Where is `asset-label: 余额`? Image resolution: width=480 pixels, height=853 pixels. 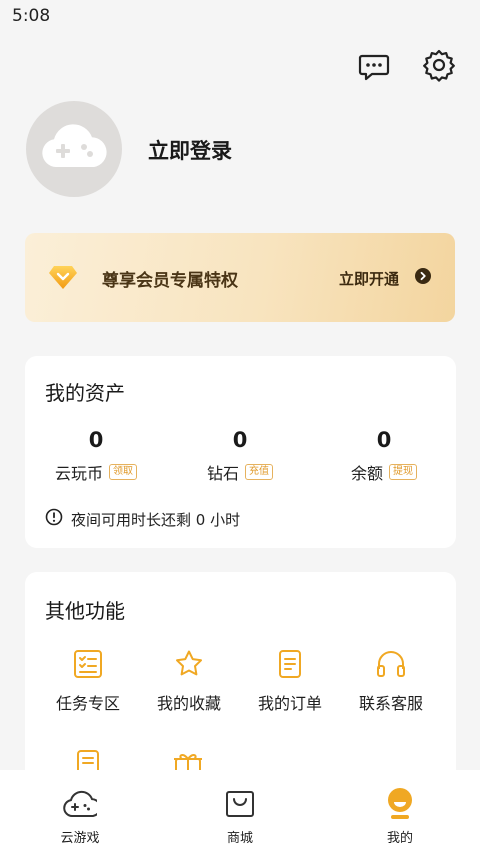
asset-label: 余额 is located at coordinates (366, 473).